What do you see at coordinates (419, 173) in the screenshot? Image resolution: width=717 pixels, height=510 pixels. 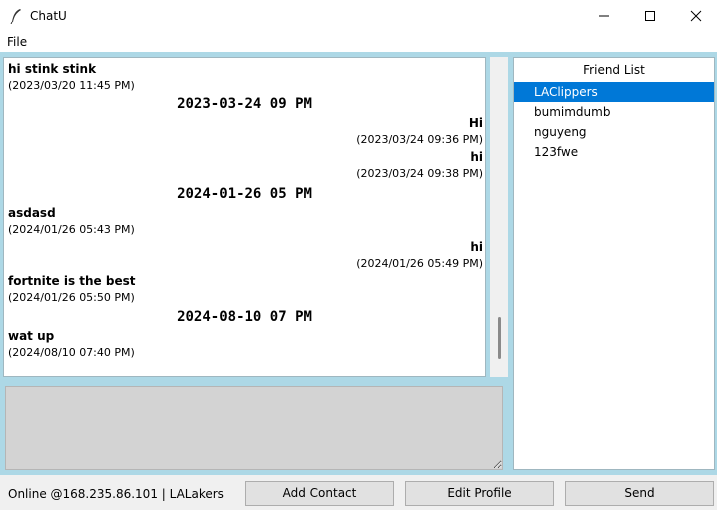 I see `message-timestamp: (2023/03/24 09:38 PM)` at bounding box center [419, 173].